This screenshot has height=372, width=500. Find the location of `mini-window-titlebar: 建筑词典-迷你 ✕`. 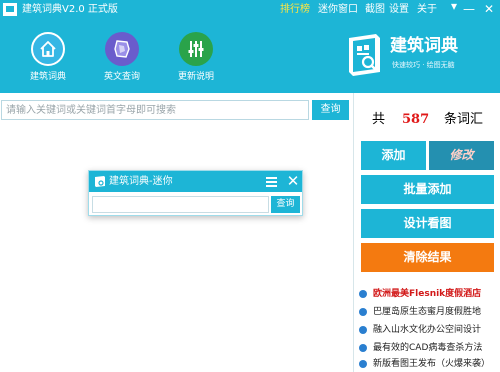

mini-window-titlebar: 建筑词典-迷你 ✕ is located at coordinates (195, 181).